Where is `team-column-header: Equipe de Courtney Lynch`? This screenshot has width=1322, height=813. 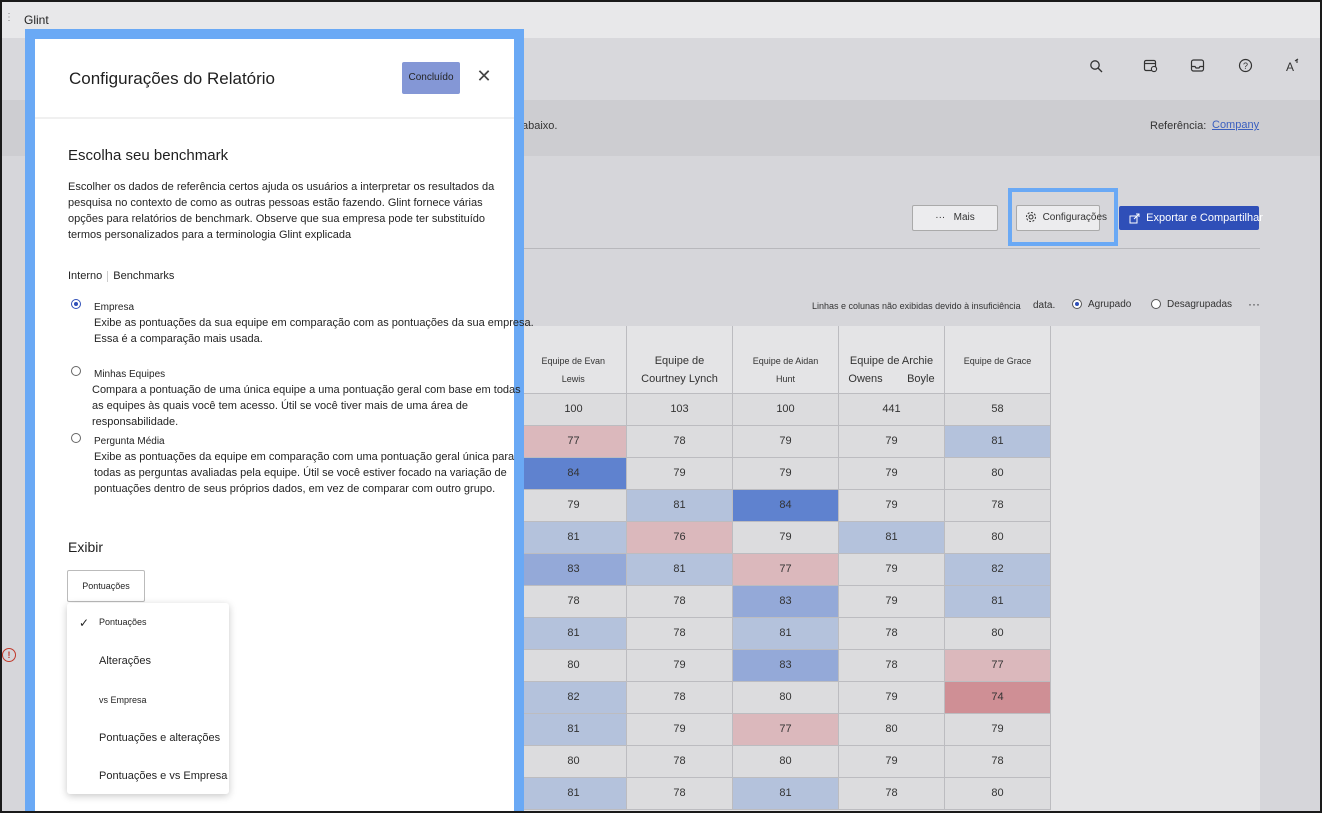 team-column-header: Equipe de Courtney Lynch is located at coordinates (679, 360).